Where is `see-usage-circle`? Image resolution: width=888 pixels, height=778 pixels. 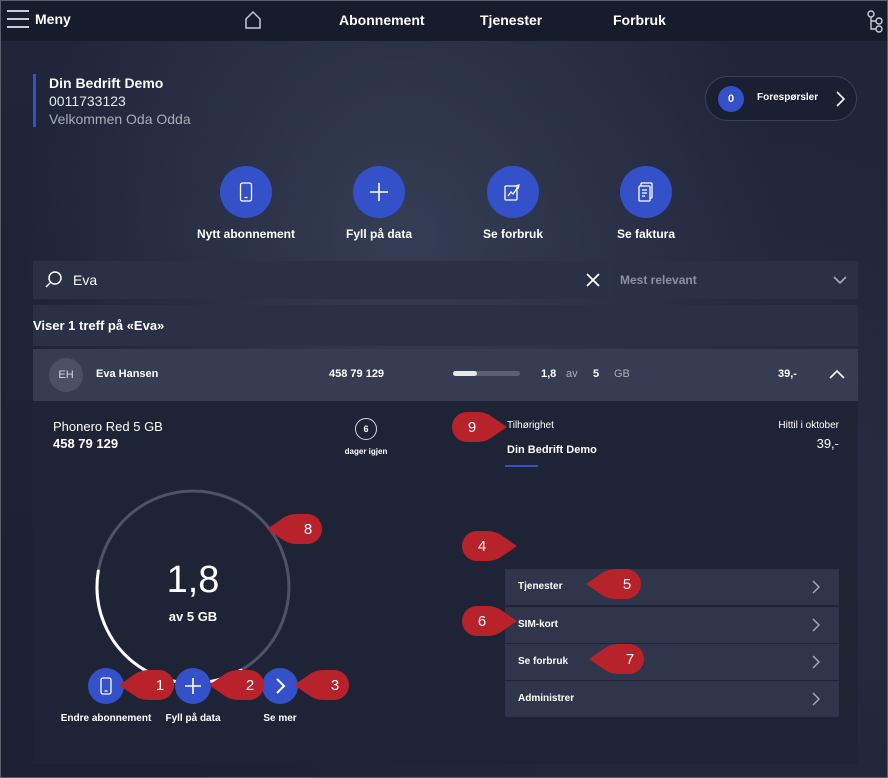
see-usage-circle is located at coordinates (513, 192).